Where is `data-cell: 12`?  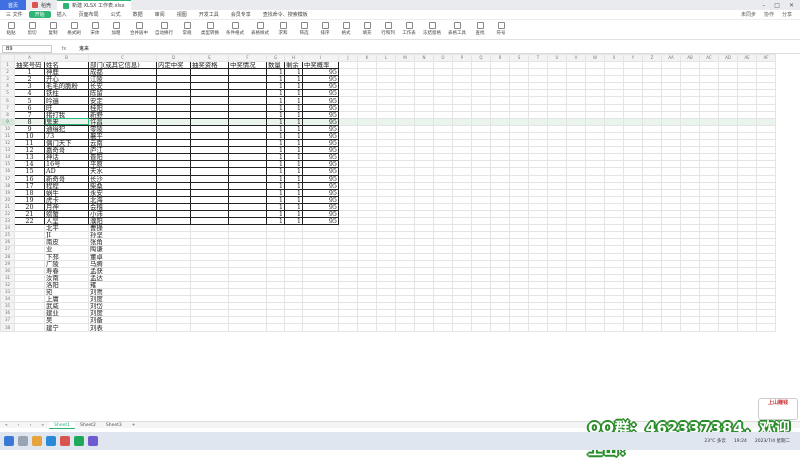
data-cell: 12 is located at coordinates (29, 150).